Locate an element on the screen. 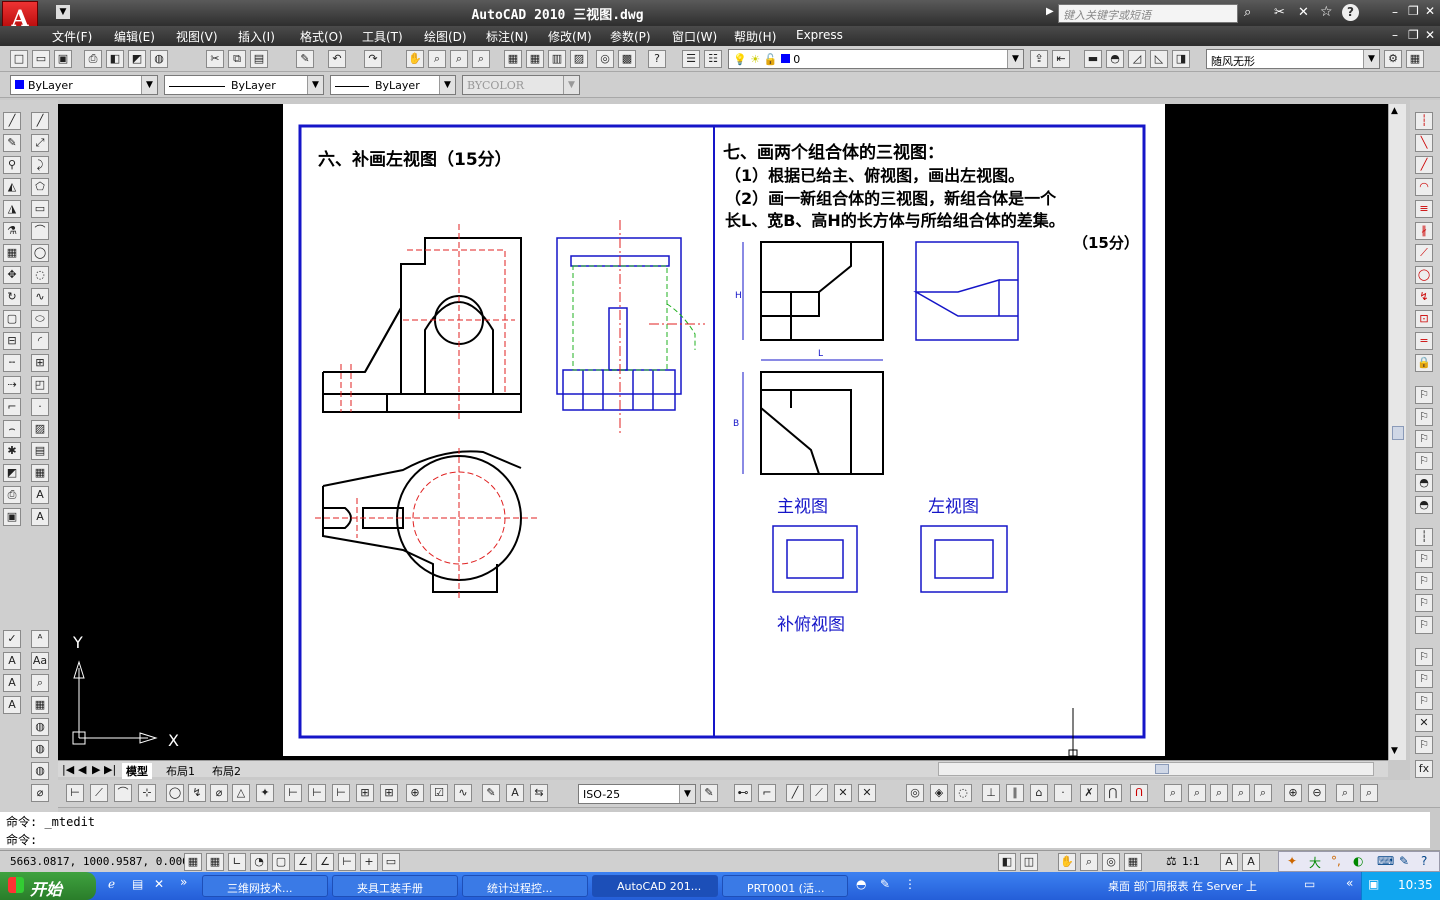 This screenshot has height=900, width=1440. menu-draw: 绘图(D) is located at coordinates (445, 36).